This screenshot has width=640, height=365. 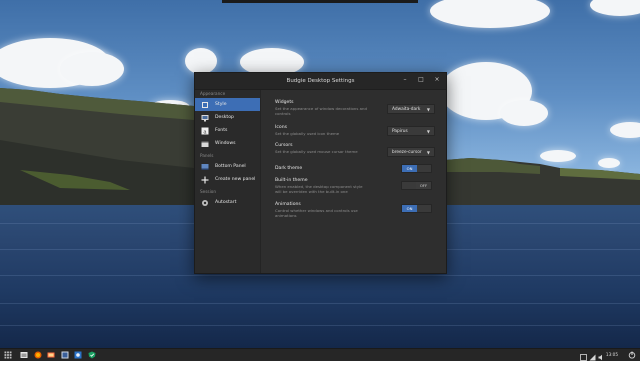 I want to click on sidebar-item-fonts: a Fonts, so click(x=227, y=130).